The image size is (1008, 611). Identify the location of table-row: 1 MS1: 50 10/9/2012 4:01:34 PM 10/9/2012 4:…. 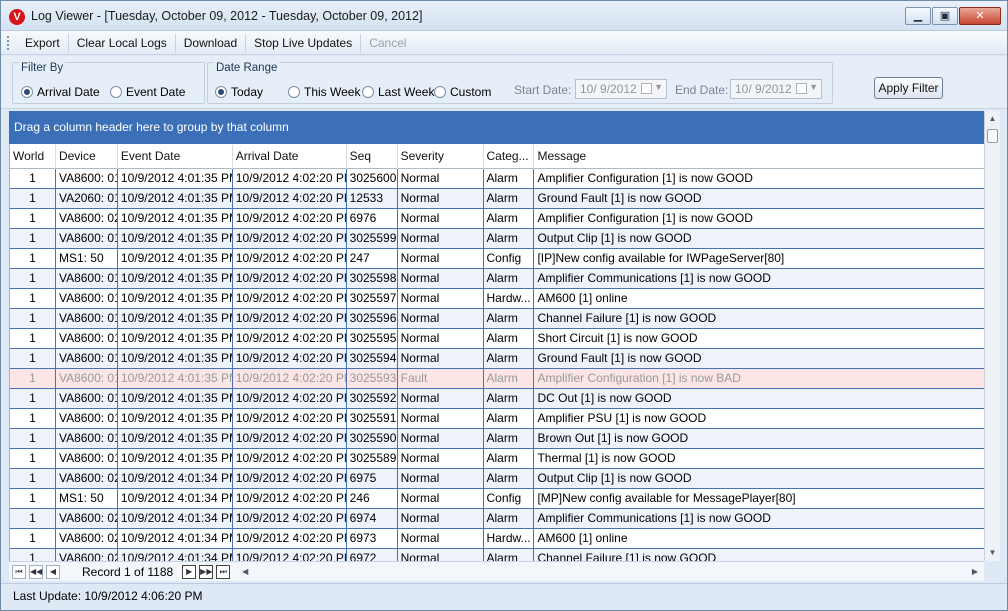
(497, 499).